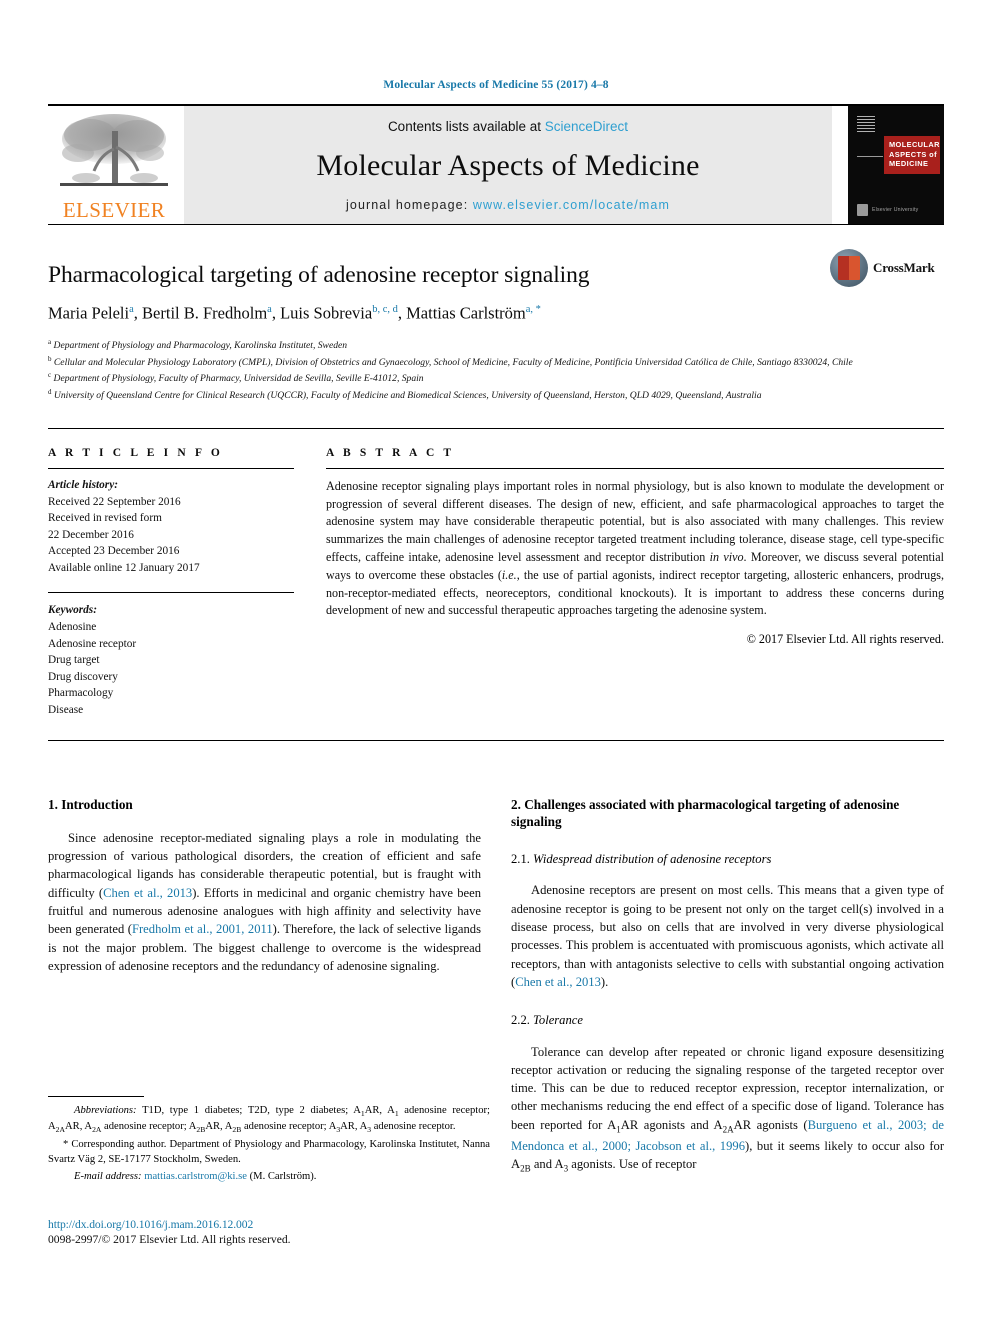 The image size is (992, 1323). I want to click on keyword-item: Pharmacology, so click(81, 693).